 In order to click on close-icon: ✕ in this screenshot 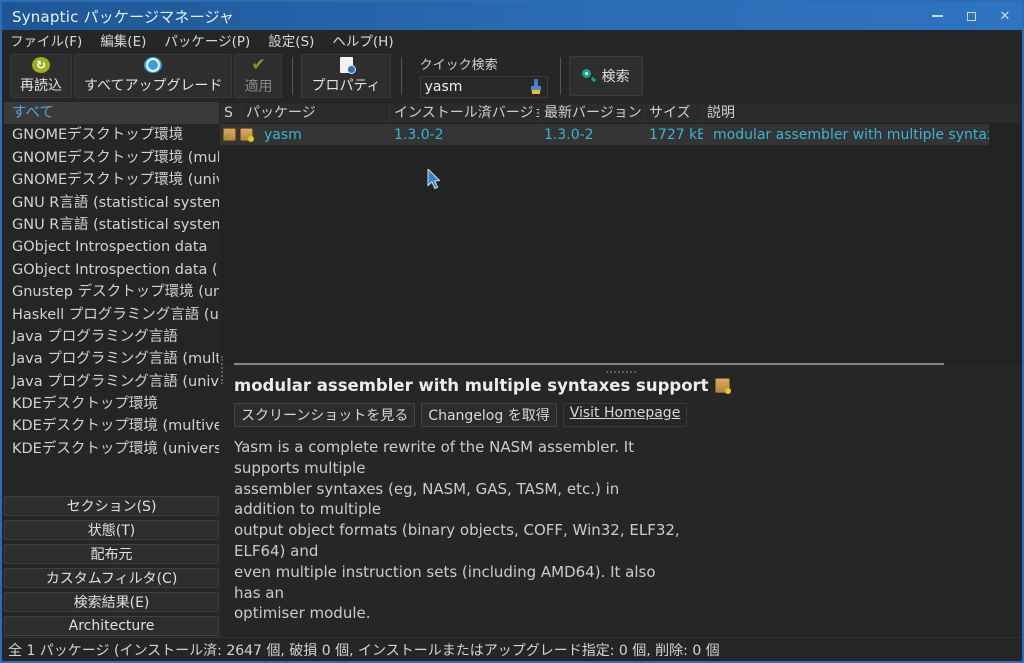, I will do `click(1005, 16)`.